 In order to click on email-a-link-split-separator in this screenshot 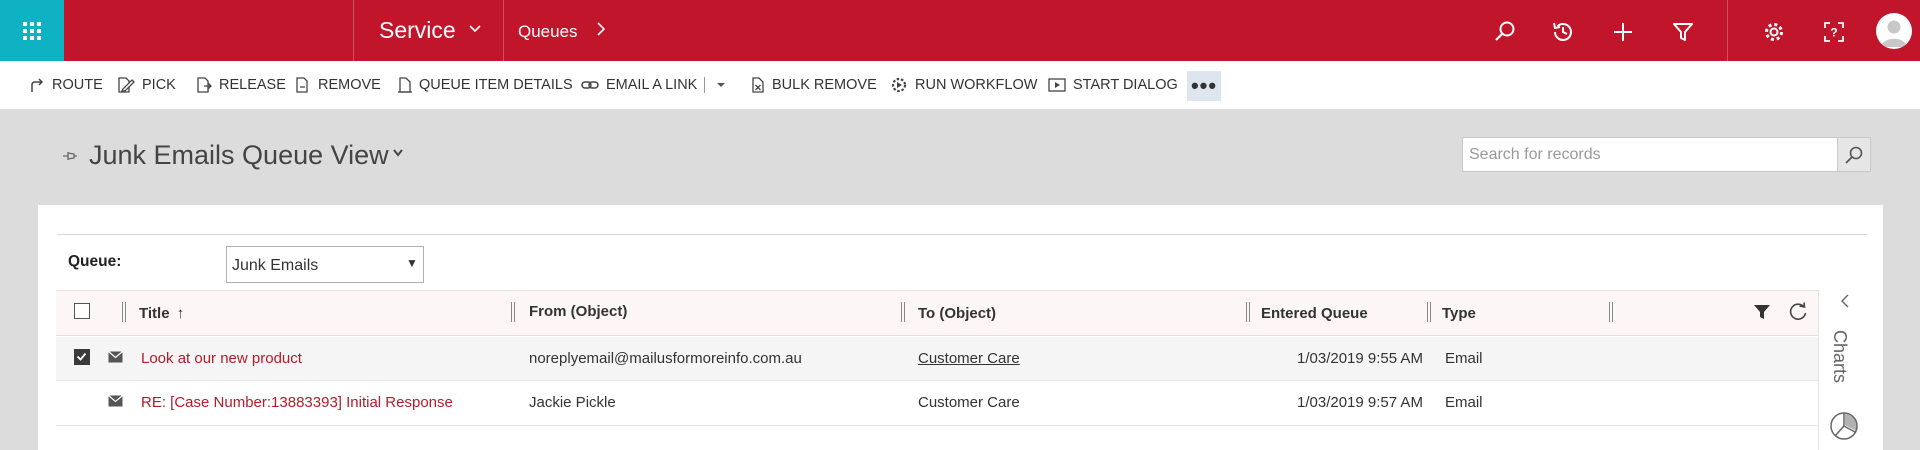, I will do `click(704, 85)`.